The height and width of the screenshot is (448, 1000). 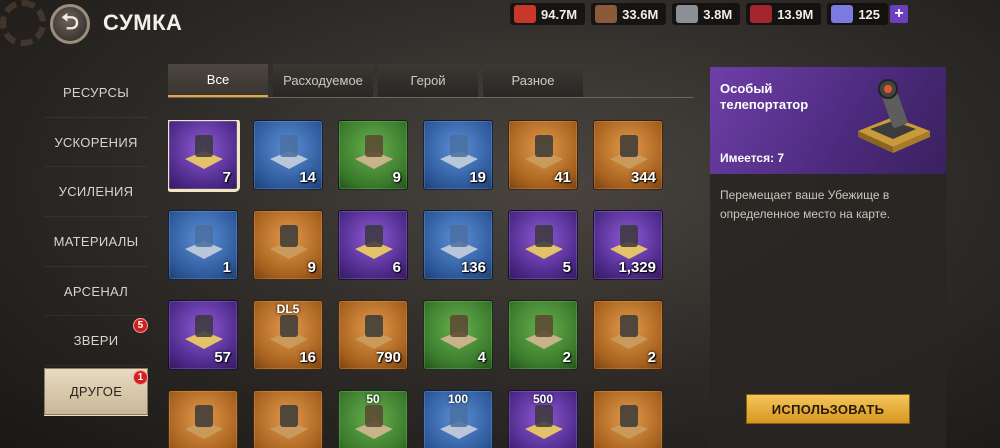 I want to click on vial-icon, so click(x=544, y=242).